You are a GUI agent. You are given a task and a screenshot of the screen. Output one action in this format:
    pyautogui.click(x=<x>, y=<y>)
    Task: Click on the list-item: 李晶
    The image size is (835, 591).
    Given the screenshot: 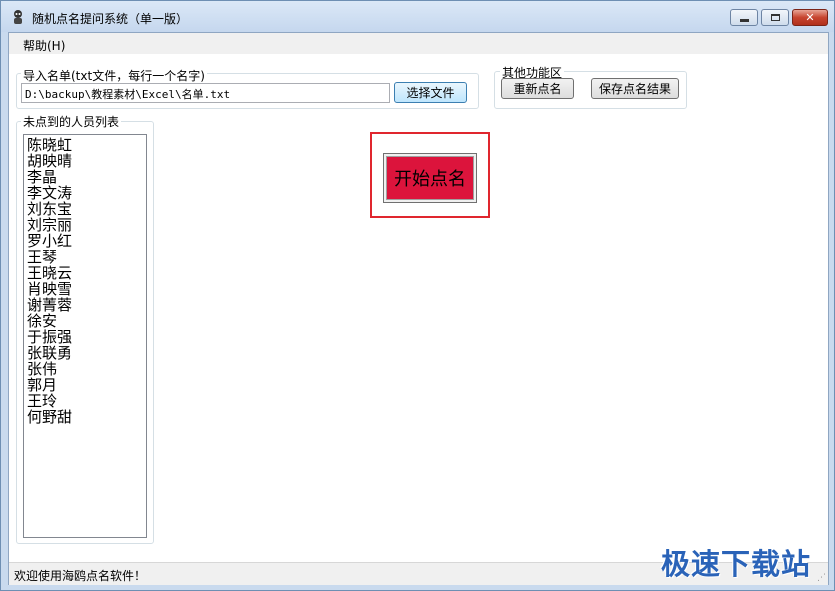 What is the action you would take?
    pyautogui.click(x=85, y=177)
    